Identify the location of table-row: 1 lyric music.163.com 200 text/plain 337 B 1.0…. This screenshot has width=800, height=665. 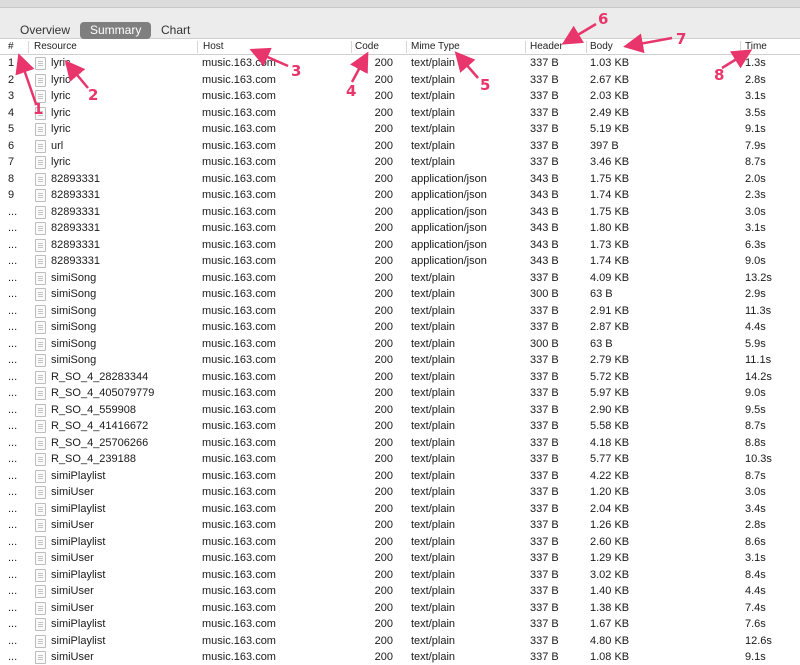
(400, 63).